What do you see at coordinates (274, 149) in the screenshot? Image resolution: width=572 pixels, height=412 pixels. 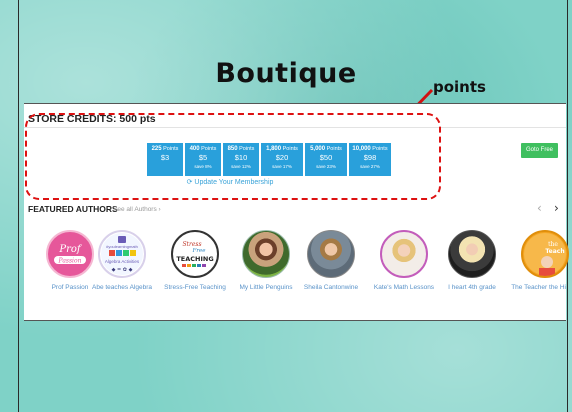 I see `package-points: 1,800` at bounding box center [274, 149].